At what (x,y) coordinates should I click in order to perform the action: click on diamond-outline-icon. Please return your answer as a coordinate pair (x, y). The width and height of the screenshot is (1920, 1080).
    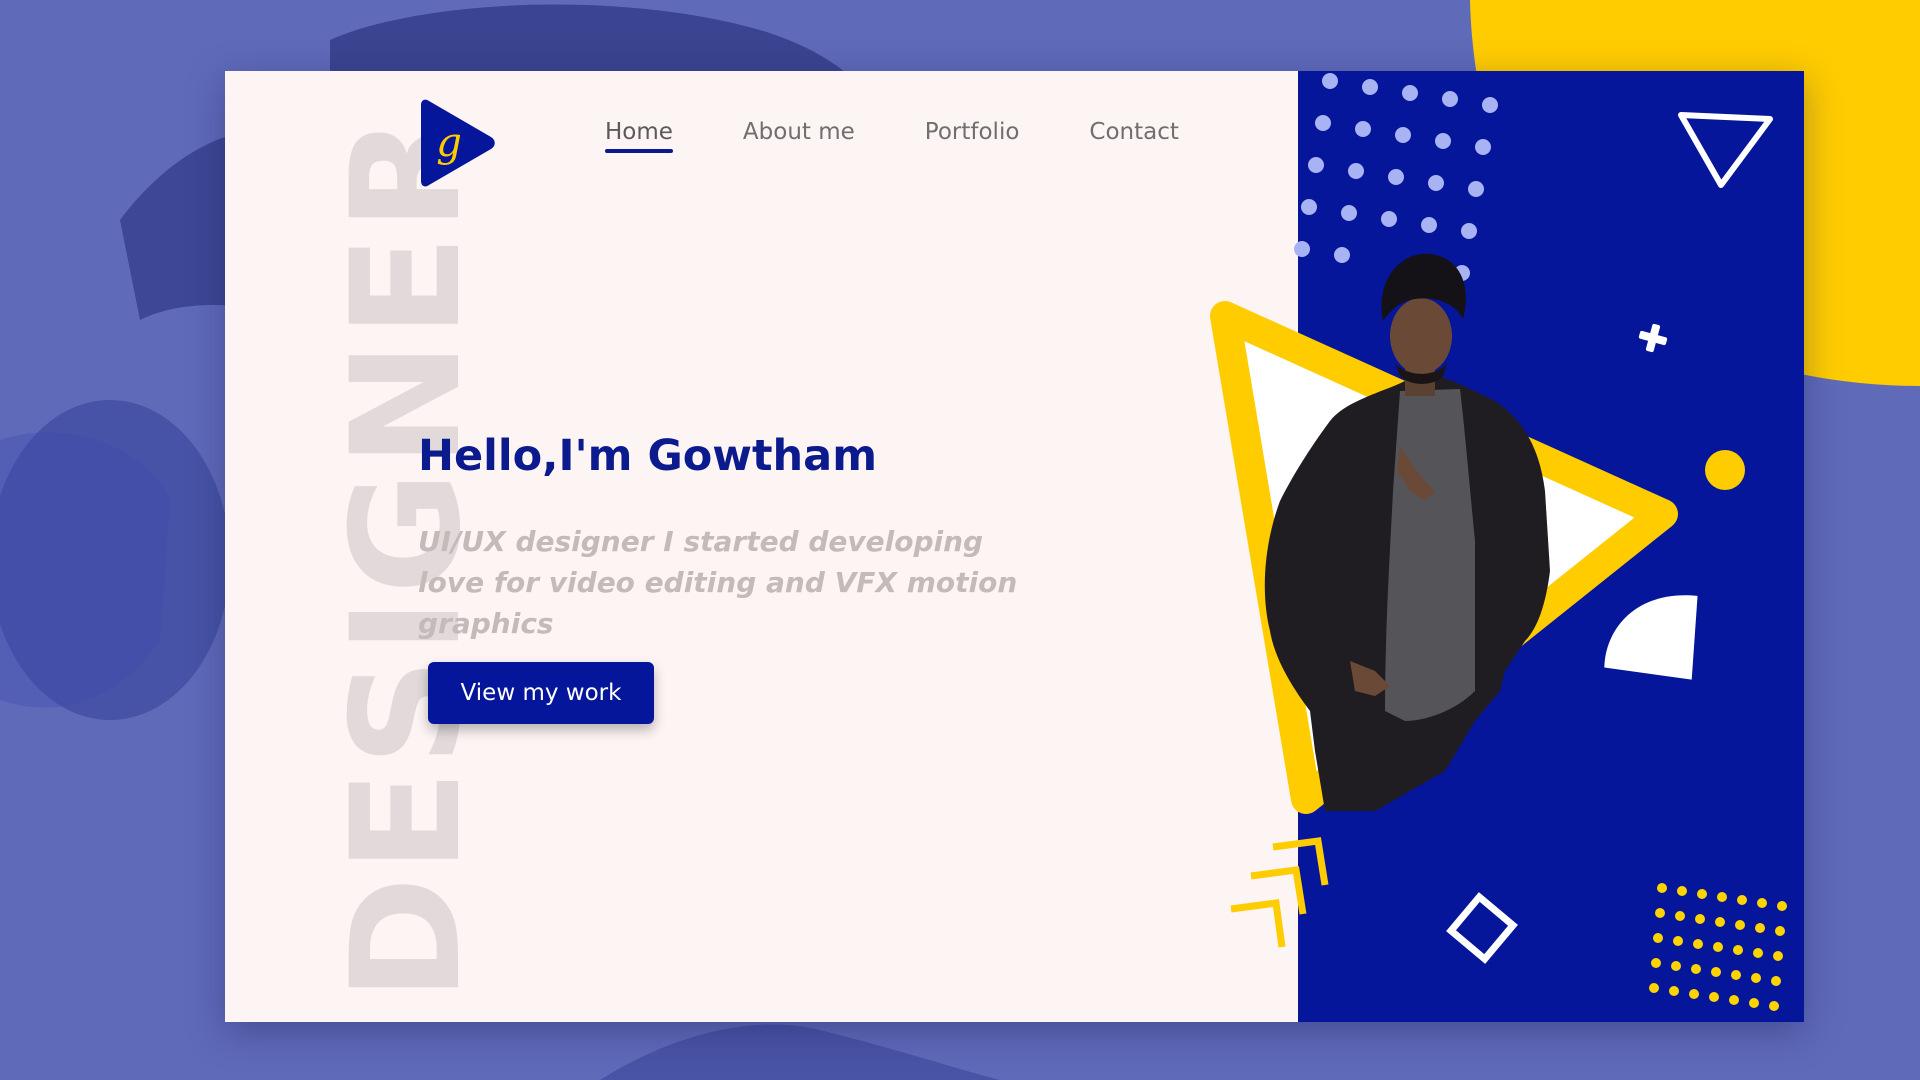
    Looking at the image, I should click on (1482, 928).